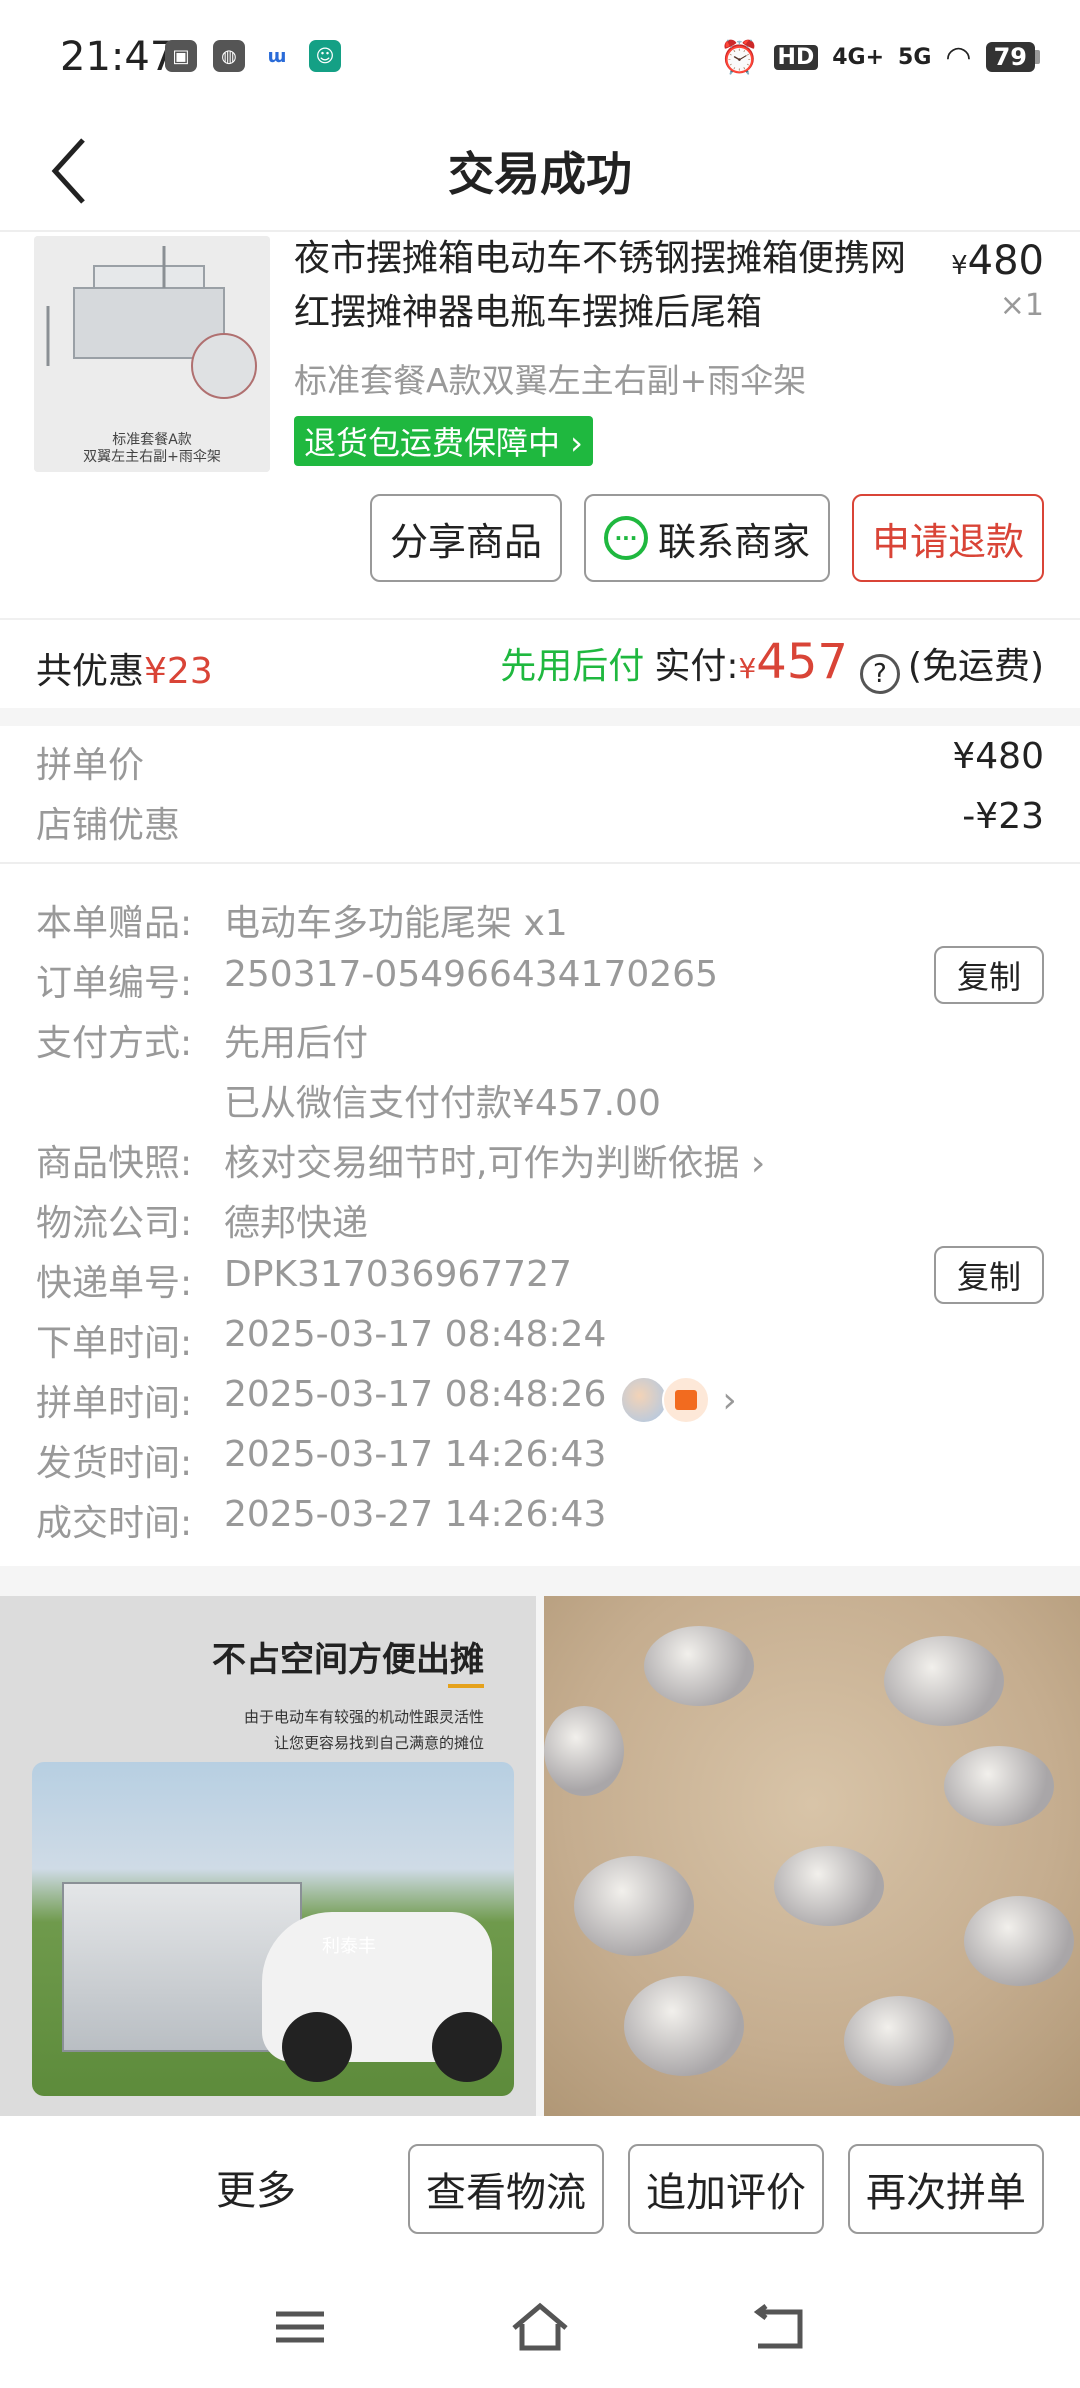 The height and width of the screenshot is (2388, 1080). Describe the element at coordinates (466, 1686) in the screenshot. I see `accent-bar` at that location.